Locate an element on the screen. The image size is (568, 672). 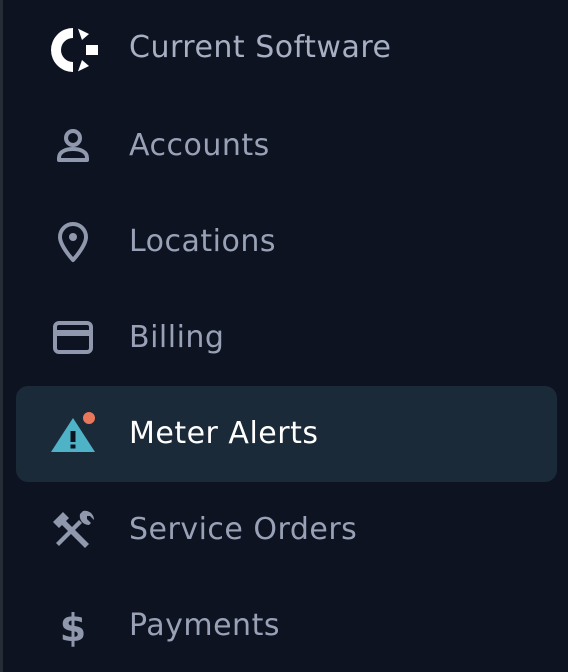
dollar-icon: $ is located at coordinates (73, 628).